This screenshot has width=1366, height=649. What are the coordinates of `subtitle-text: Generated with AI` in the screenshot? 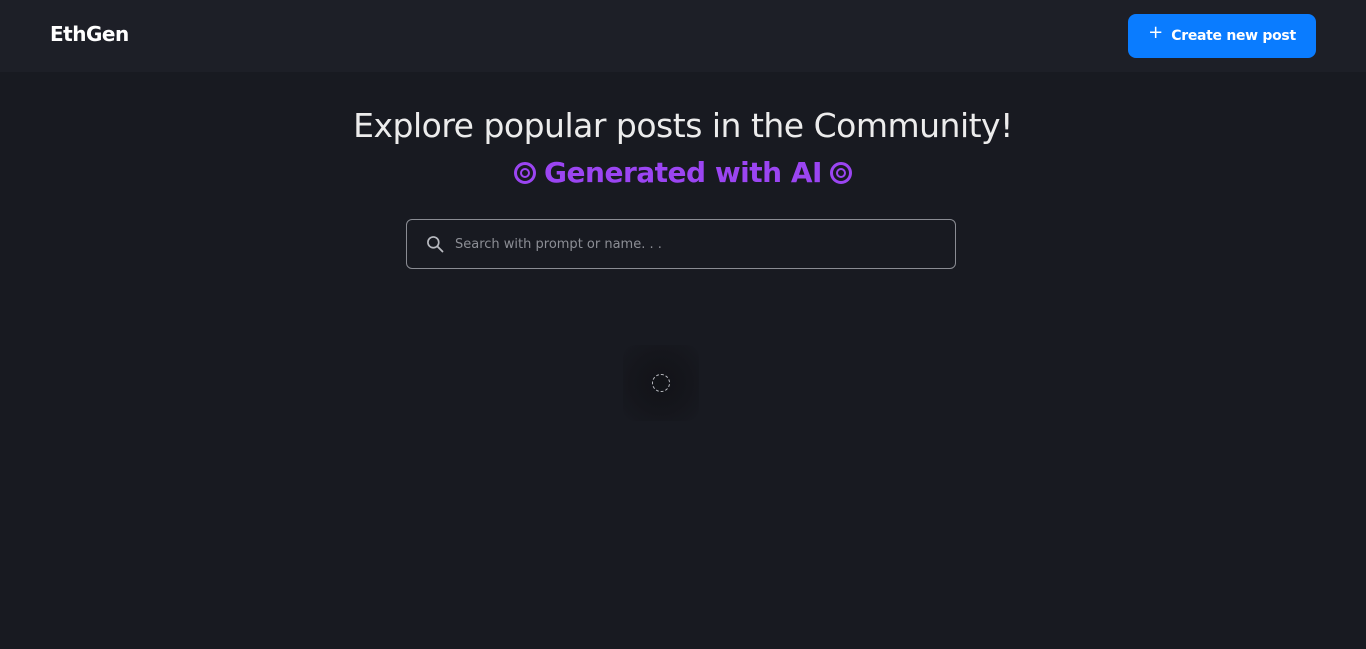 It's located at (683, 172).